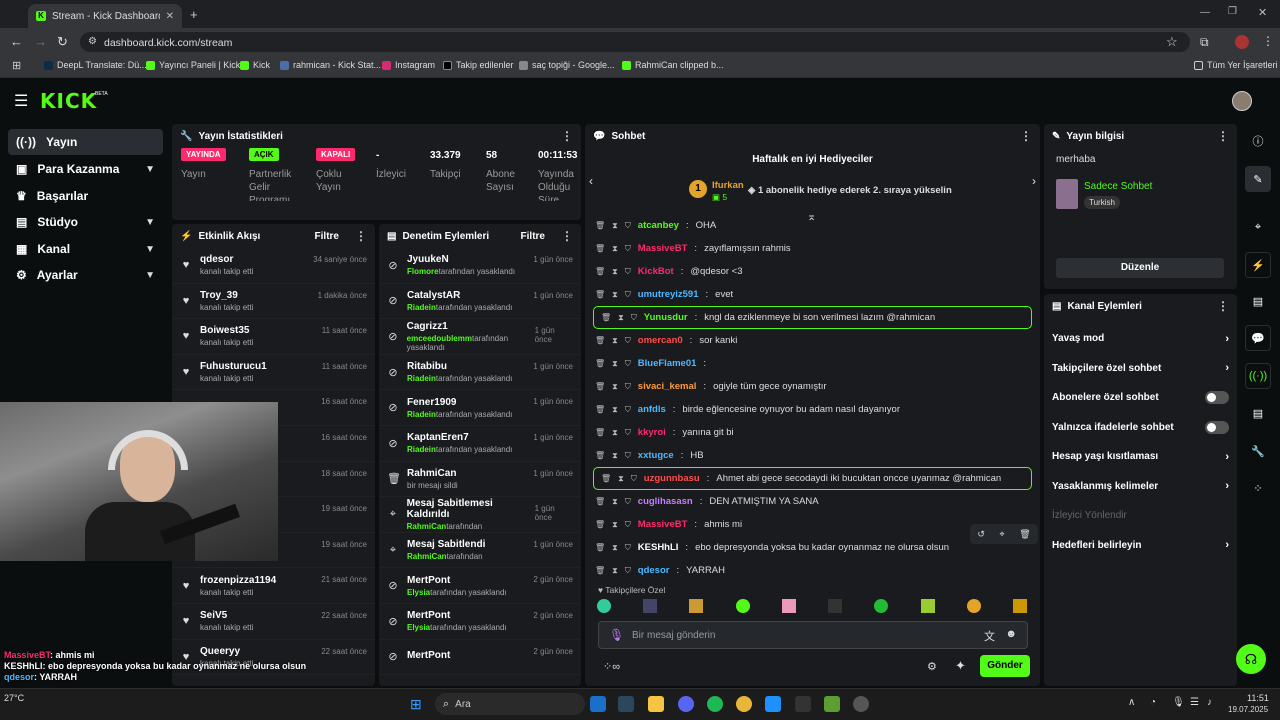 The width and height of the screenshot is (1280, 720). I want to click on chat-rail-icon: 💬, so click(1258, 338).